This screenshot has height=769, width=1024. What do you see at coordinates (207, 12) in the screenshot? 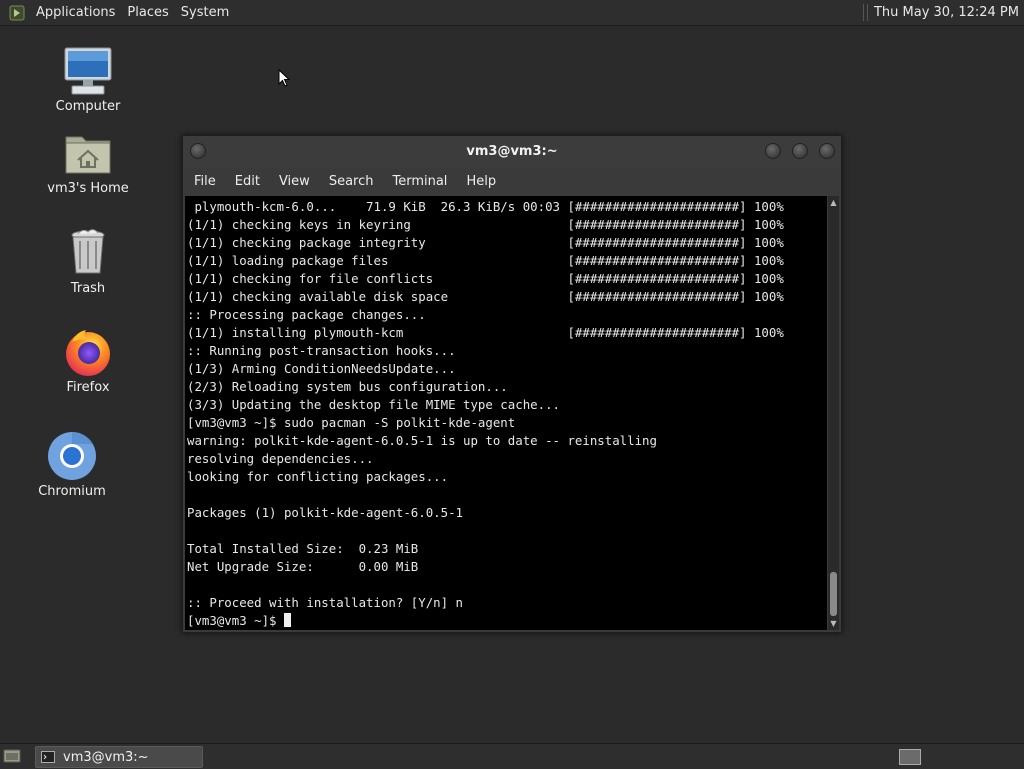
I see `system-menu: System` at bounding box center [207, 12].